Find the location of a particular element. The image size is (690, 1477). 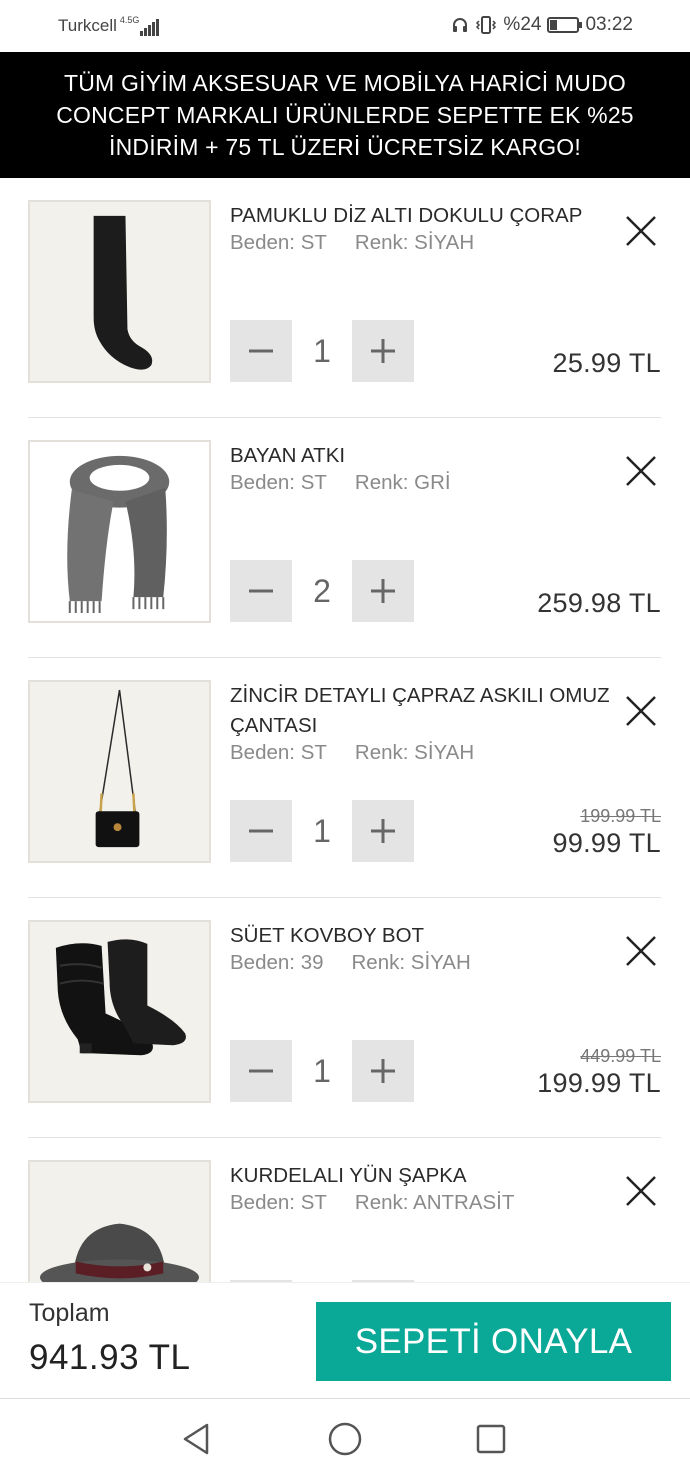

status-bar: Turkcell 4.5G %24 03:22 is located at coordinates (345, 26).